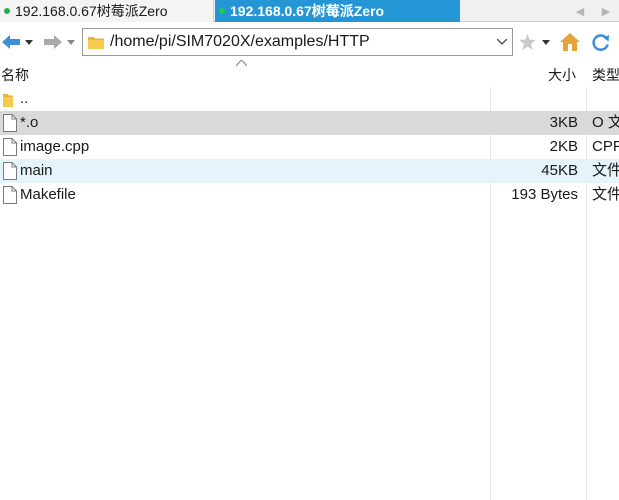  I want to click on tab-scroll-right-icon: ▶, so click(606, 11).